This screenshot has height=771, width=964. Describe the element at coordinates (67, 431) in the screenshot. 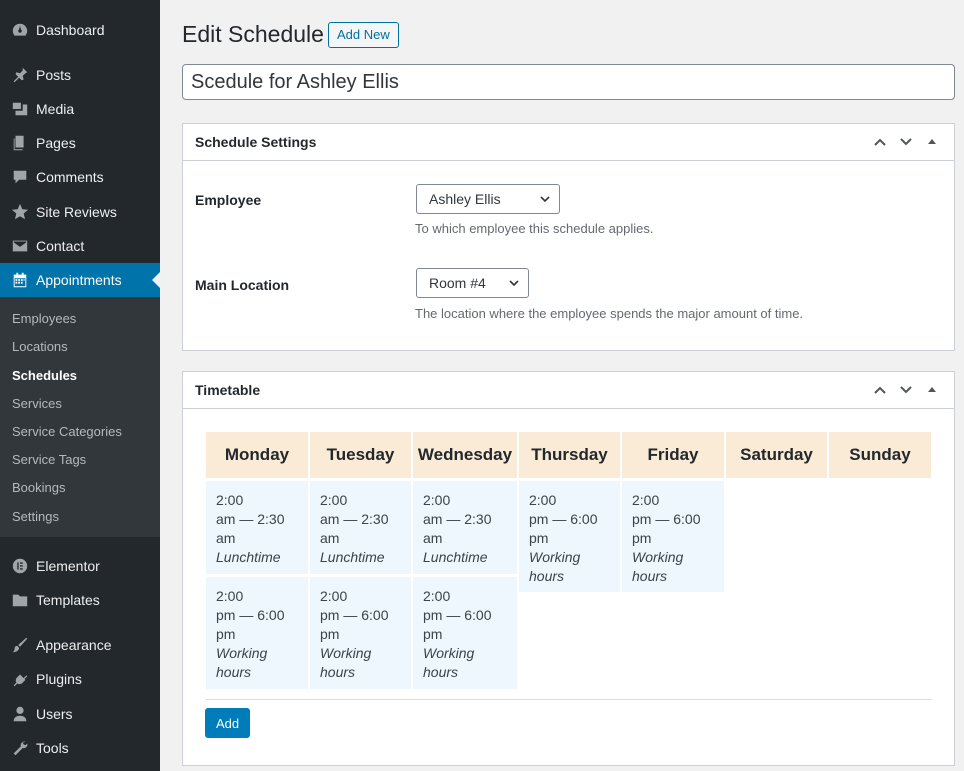

I see `submenu-service-categories: Service Categories` at that location.